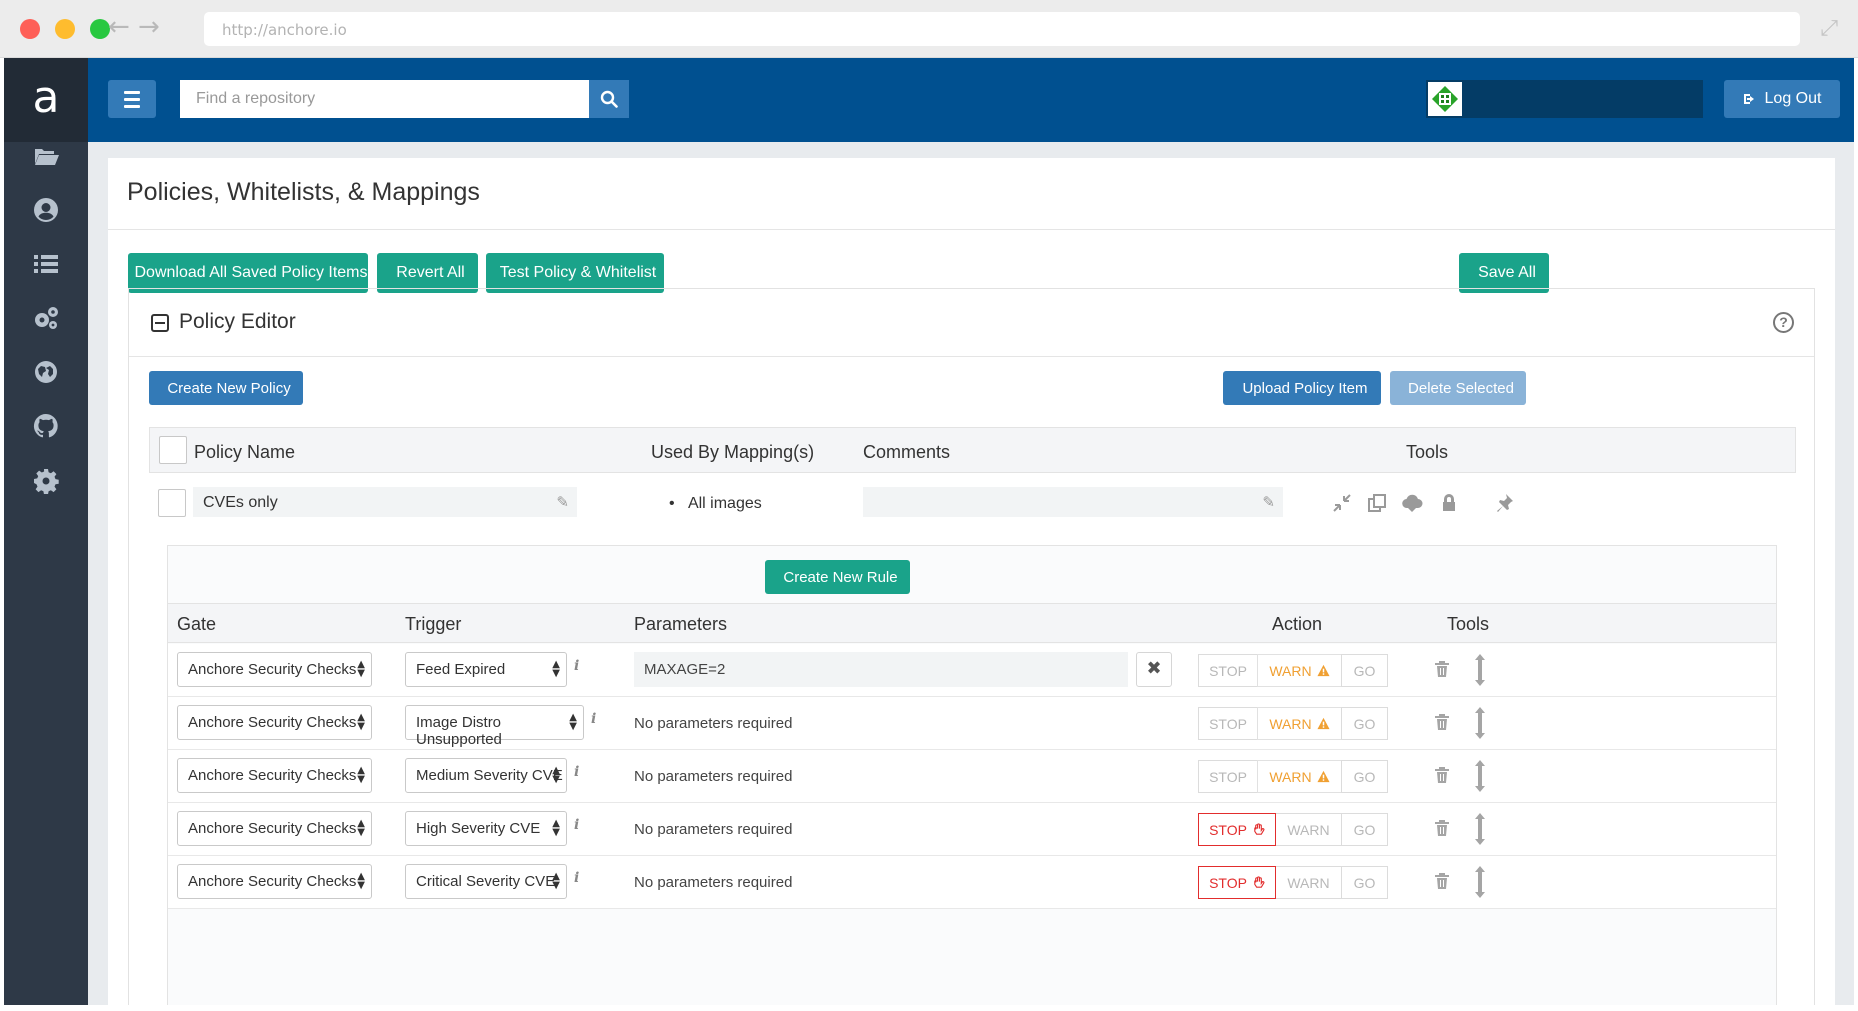  Describe the element at coordinates (384, 99) in the screenshot. I see `repository-search-input` at that location.